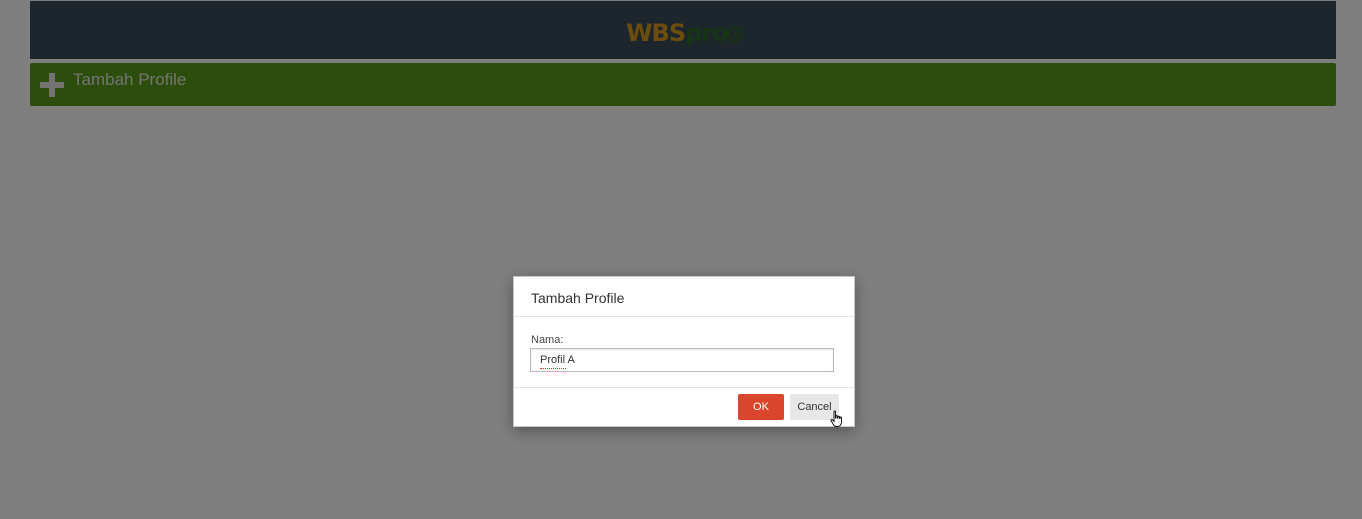 This screenshot has height=519, width=1362. Describe the element at coordinates (553, 367) in the screenshot. I see `spellcheck-underline` at that location.